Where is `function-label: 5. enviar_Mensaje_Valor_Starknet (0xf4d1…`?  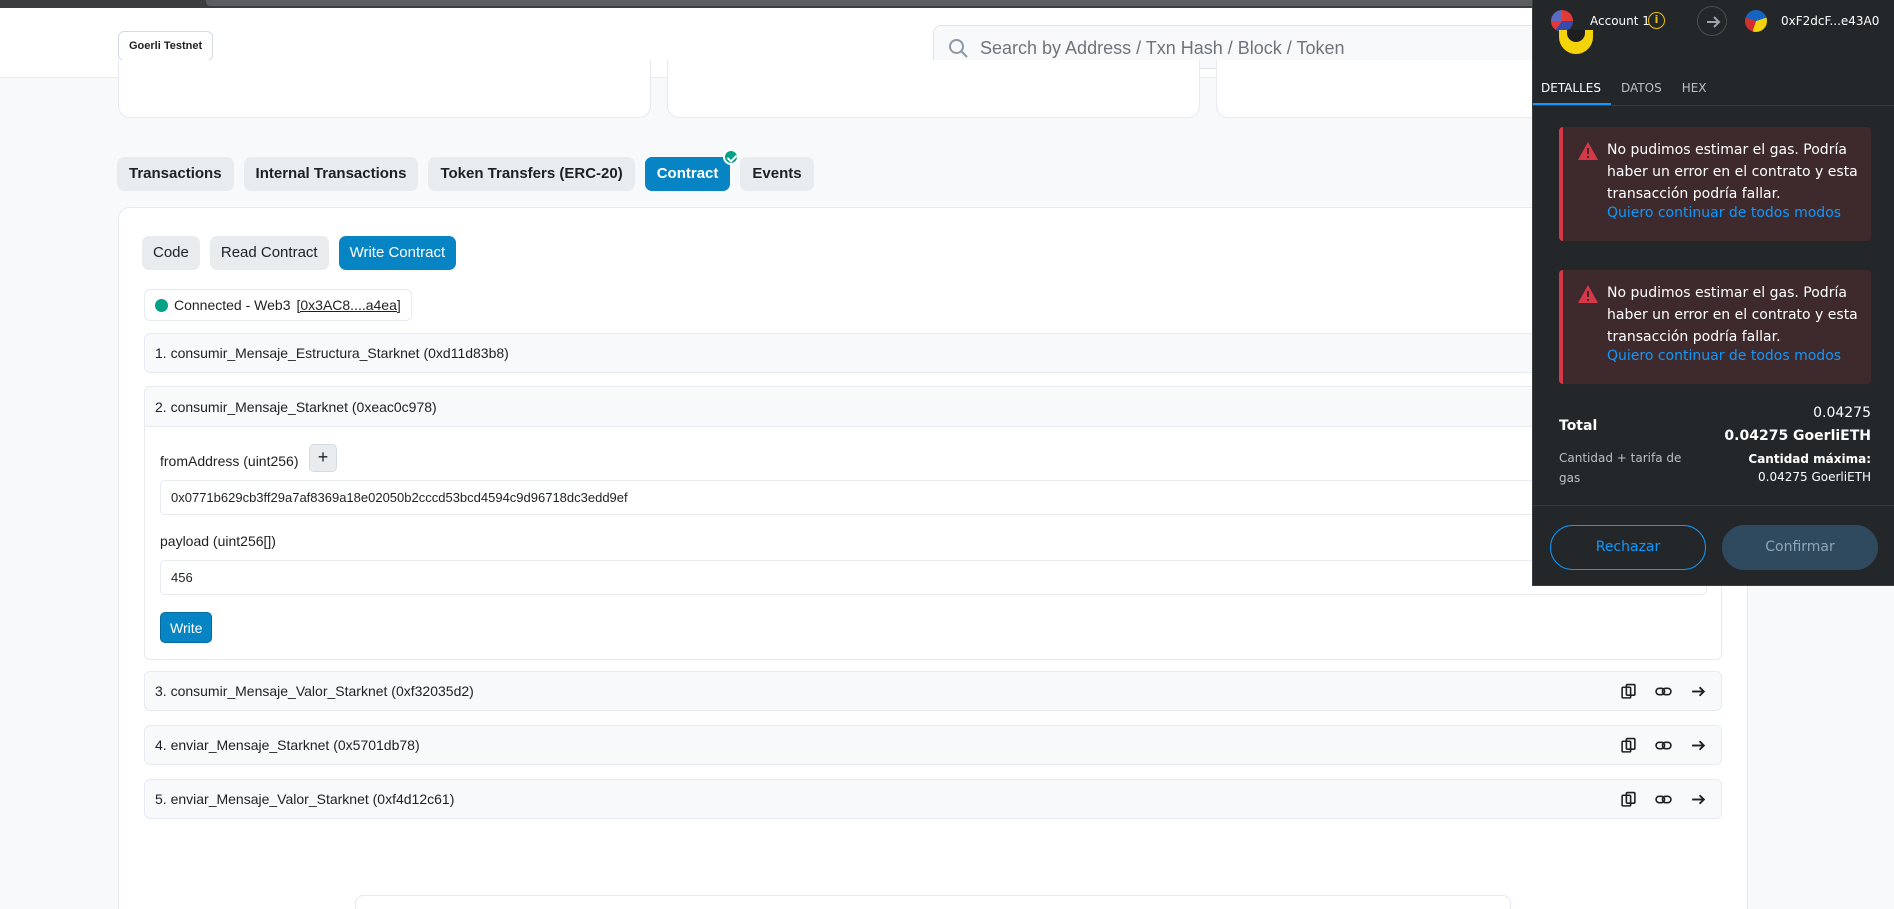 function-label: 5. enviar_Mensaje_Valor_Starknet (0xf4d1… is located at coordinates (305, 799).